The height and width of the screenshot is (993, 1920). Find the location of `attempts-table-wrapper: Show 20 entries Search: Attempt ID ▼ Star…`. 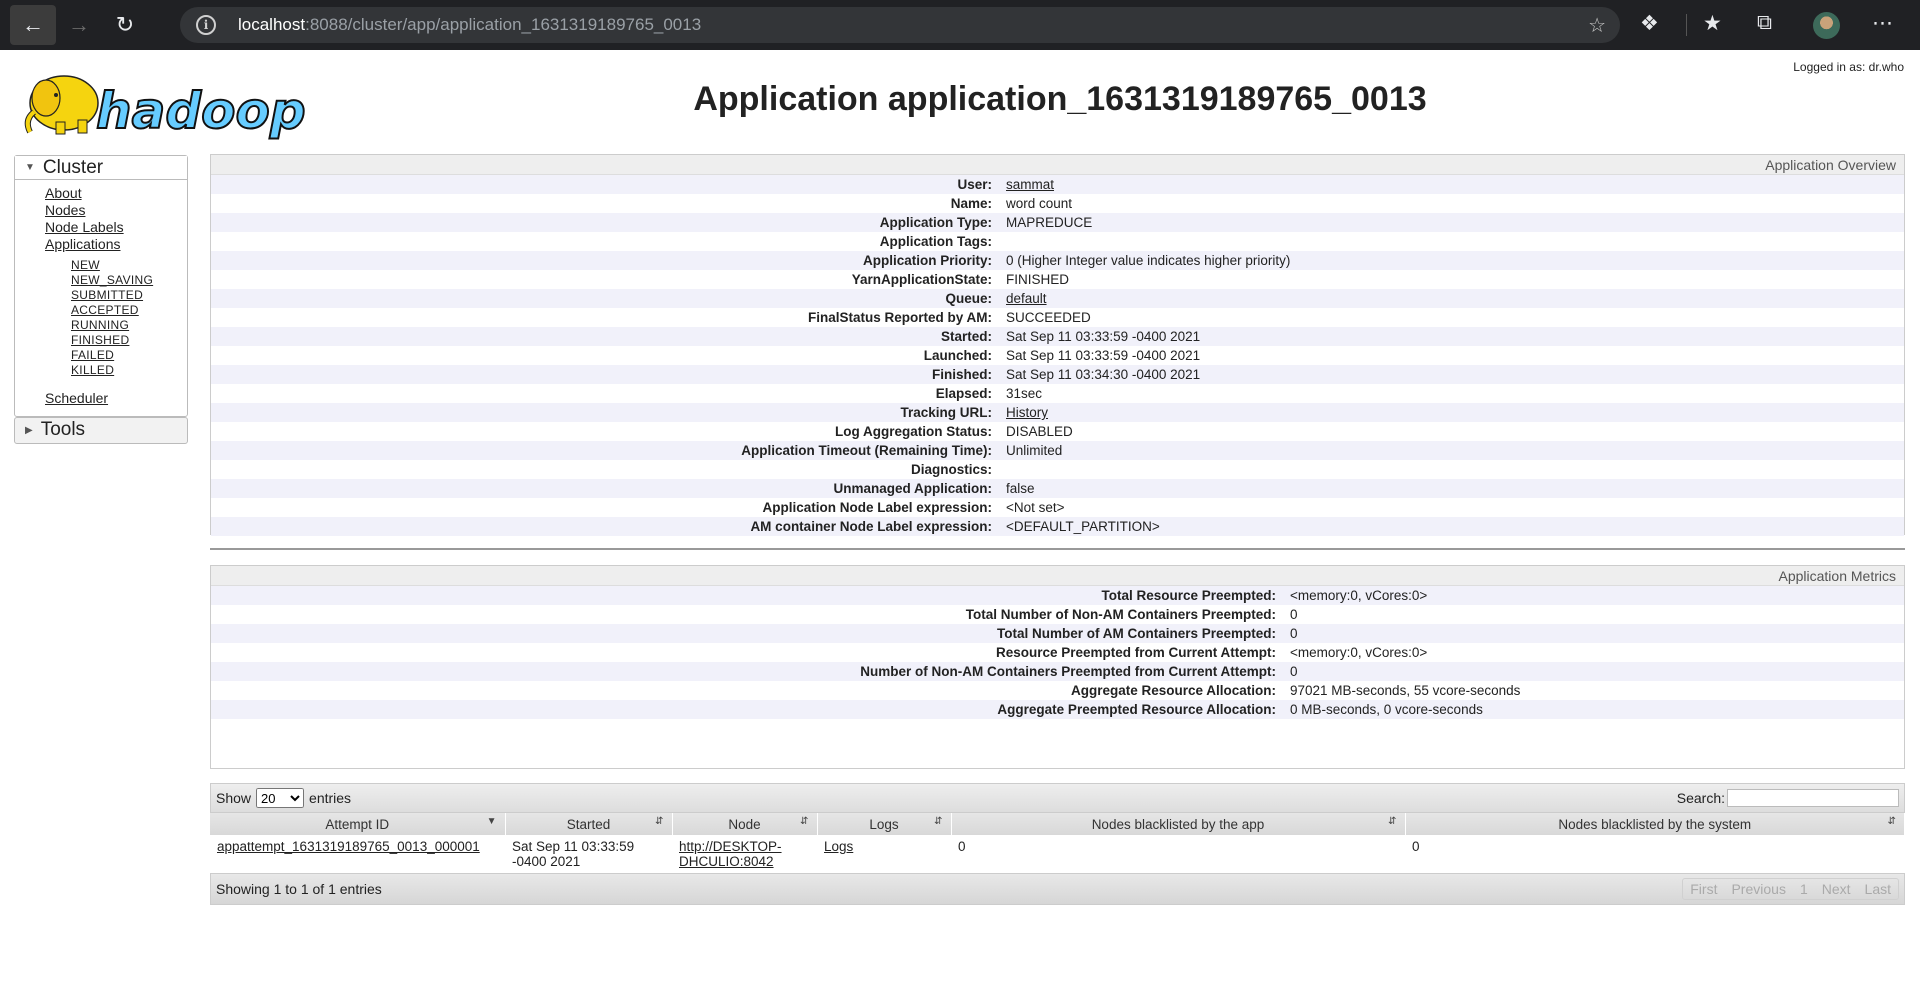

attempts-table-wrapper: Show 20 entries Search: Attempt ID ▼ Star… is located at coordinates (1057, 844).